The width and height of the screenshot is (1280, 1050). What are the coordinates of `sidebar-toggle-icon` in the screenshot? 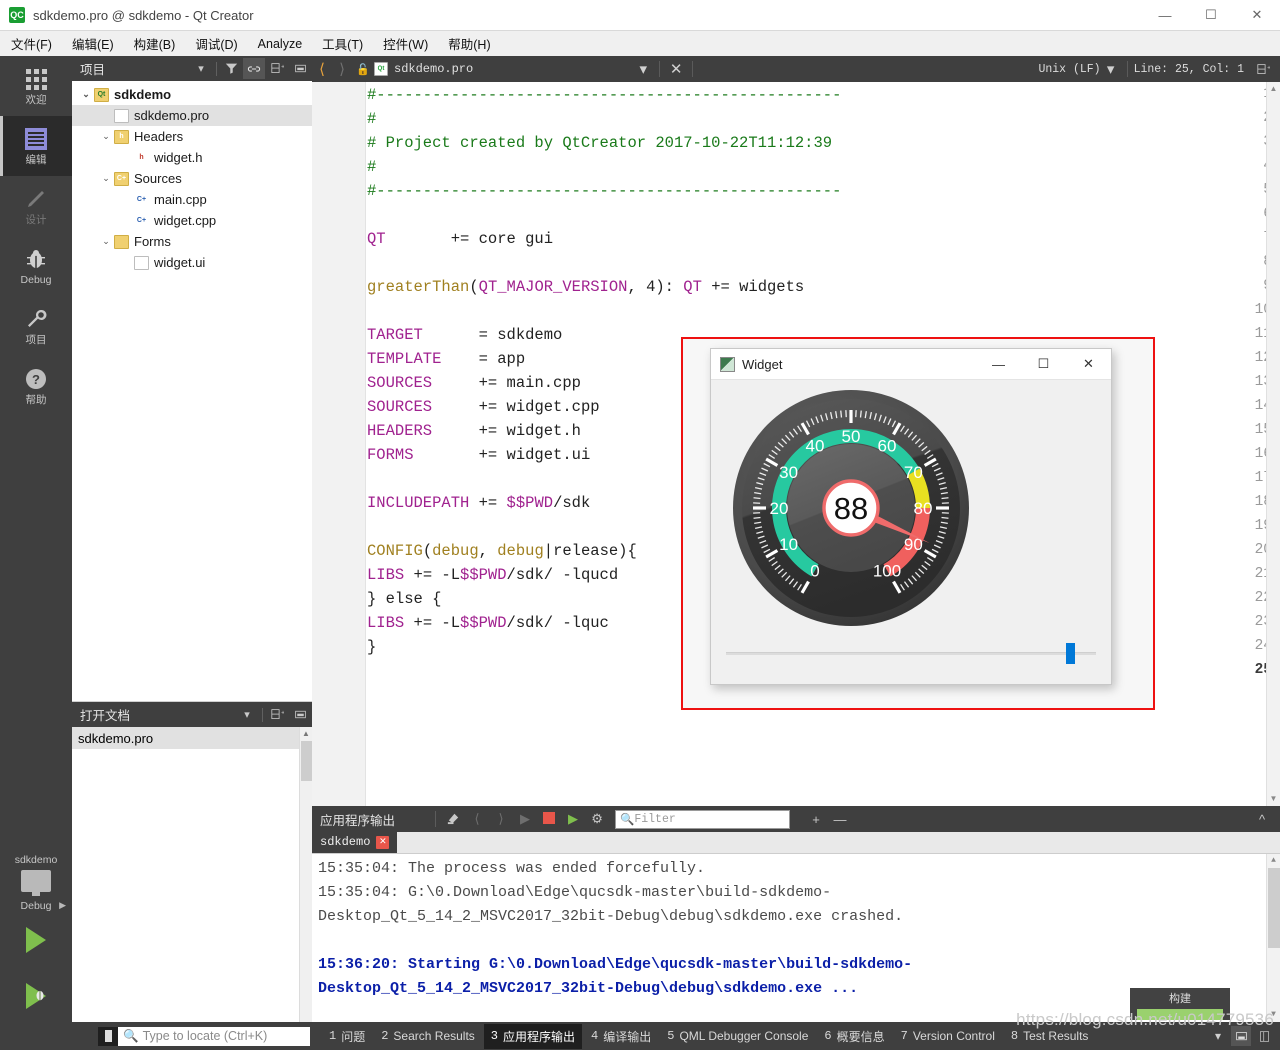 It's located at (1264, 1036).